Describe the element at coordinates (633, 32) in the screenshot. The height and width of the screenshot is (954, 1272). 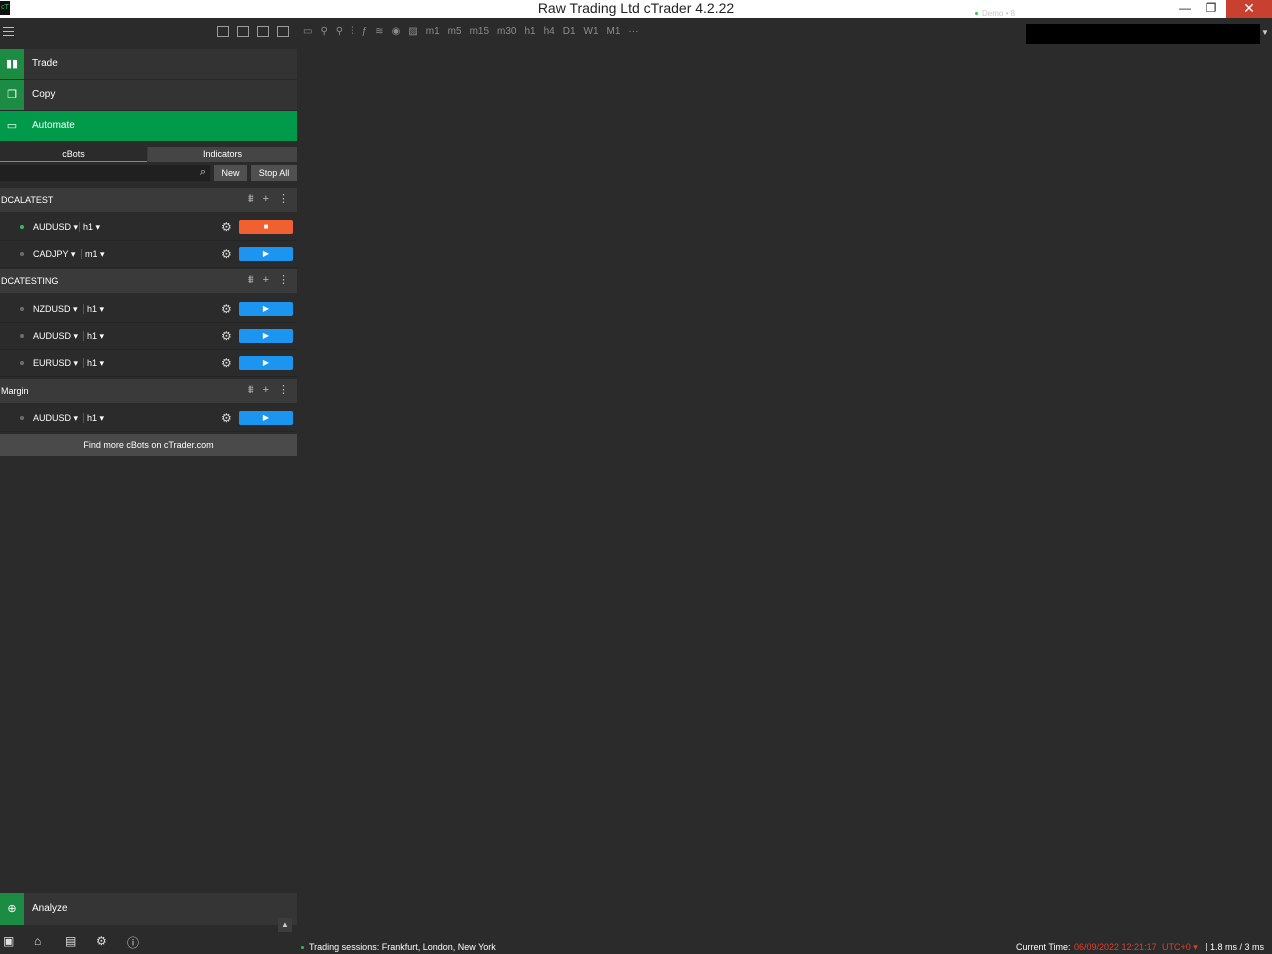
I see `more-options-icon: ···` at that location.